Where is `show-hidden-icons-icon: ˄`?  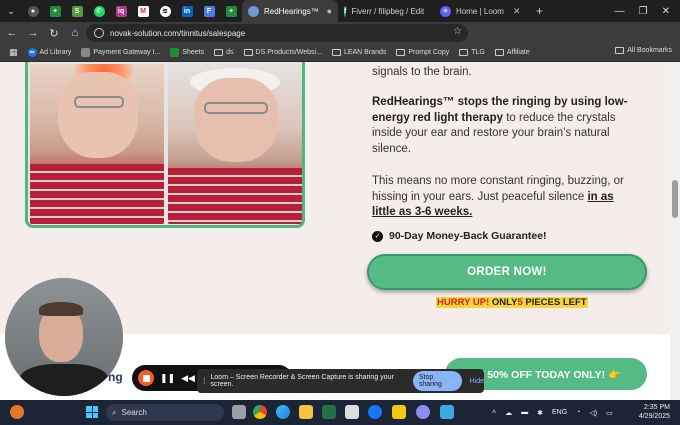 show-hidden-icons-icon: ˄ is located at coordinates (494, 412).